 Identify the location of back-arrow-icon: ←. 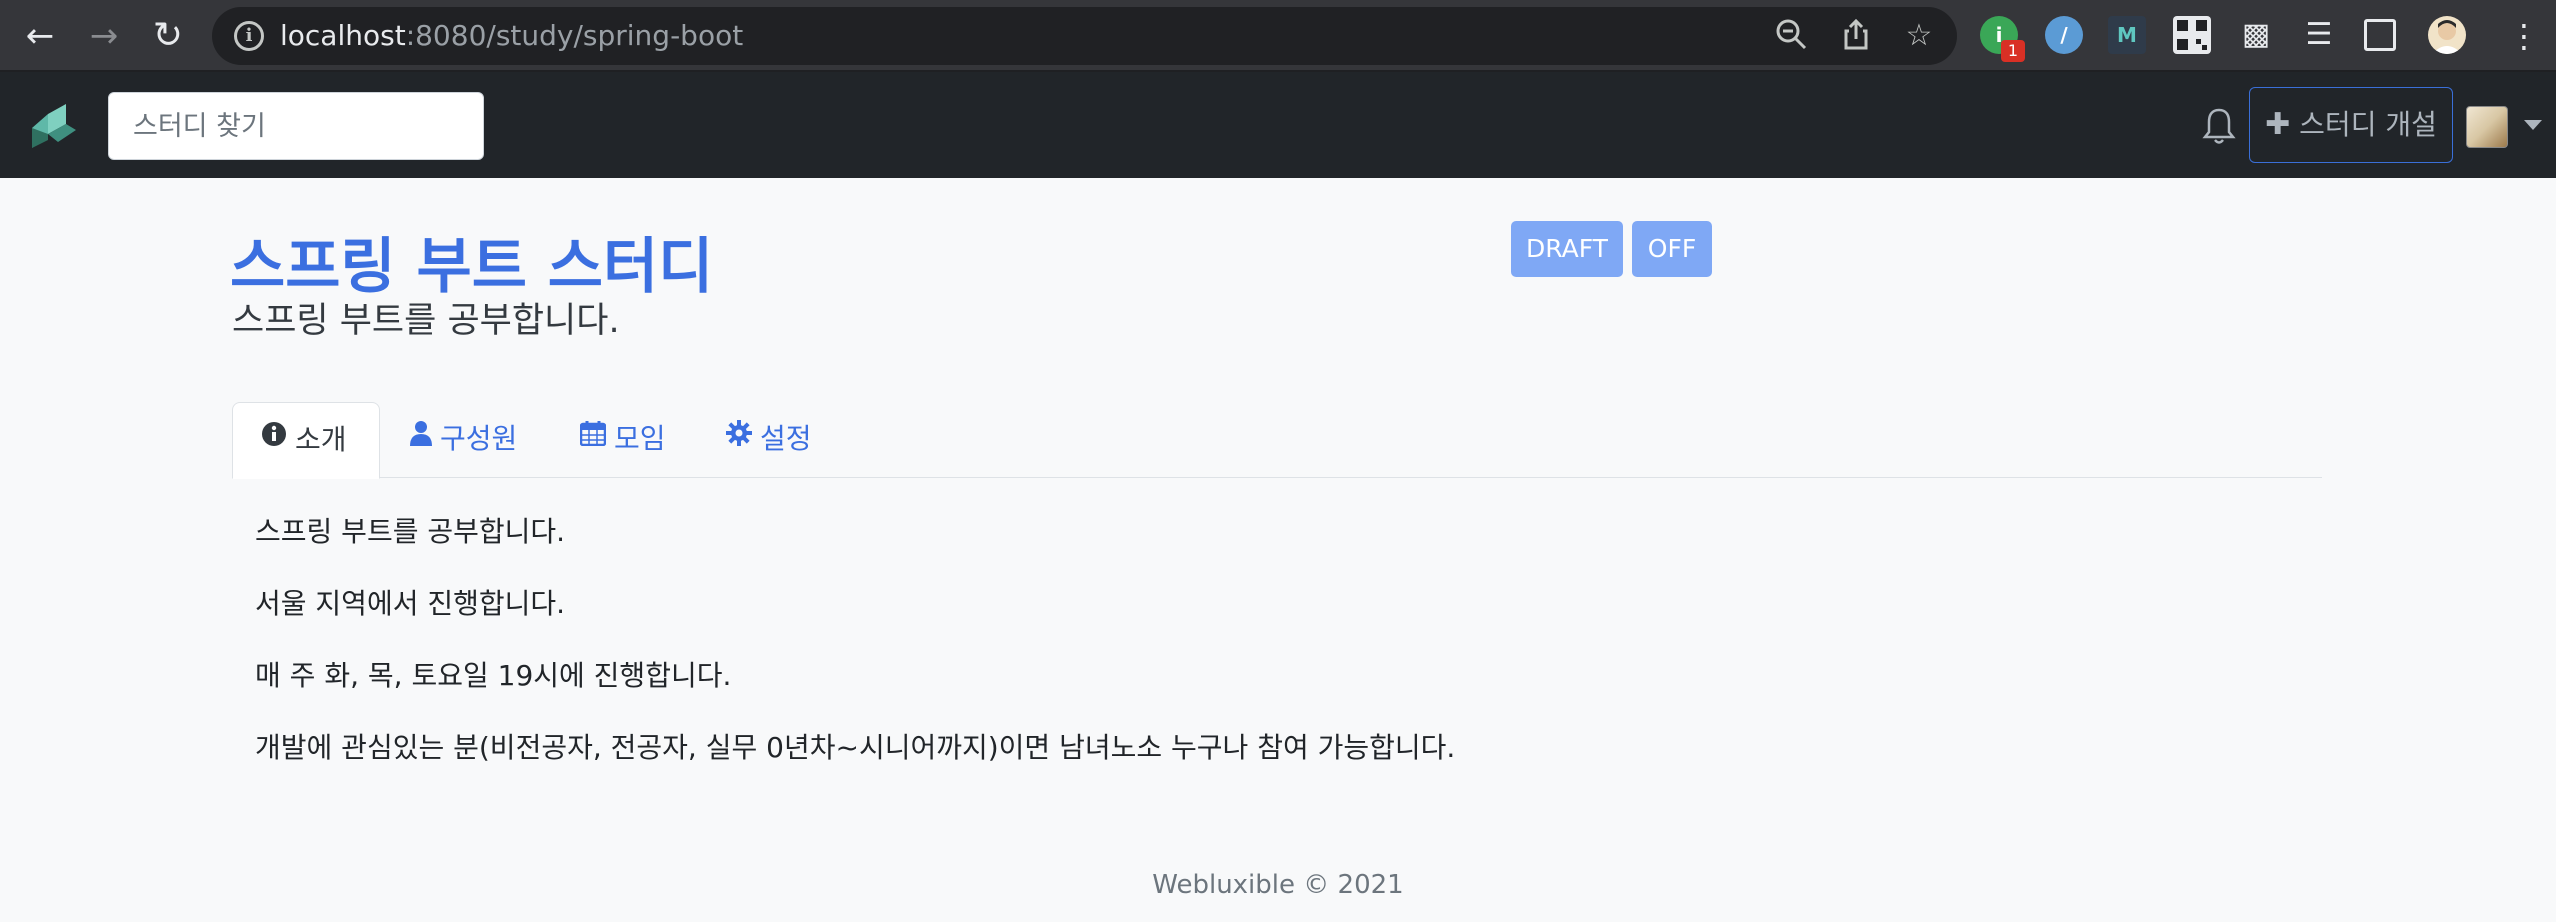
(40, 36).